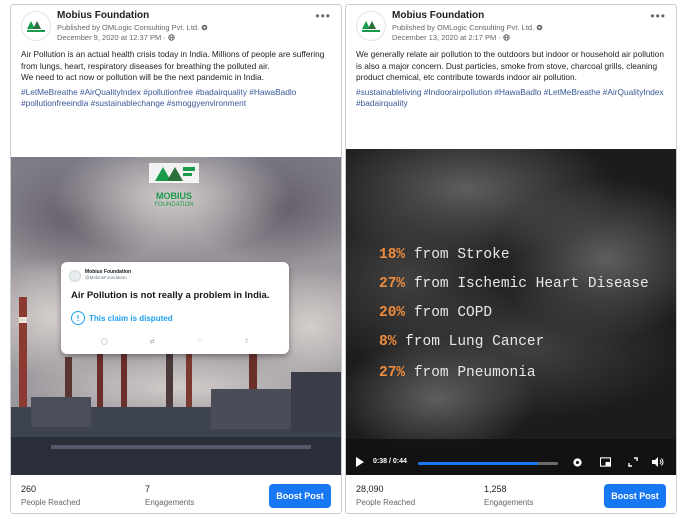  What do you see at coordinates (390, 461) in the screenshot?
I see `video-time: 0:38 / 0:44` at bounding box center [390, 461].